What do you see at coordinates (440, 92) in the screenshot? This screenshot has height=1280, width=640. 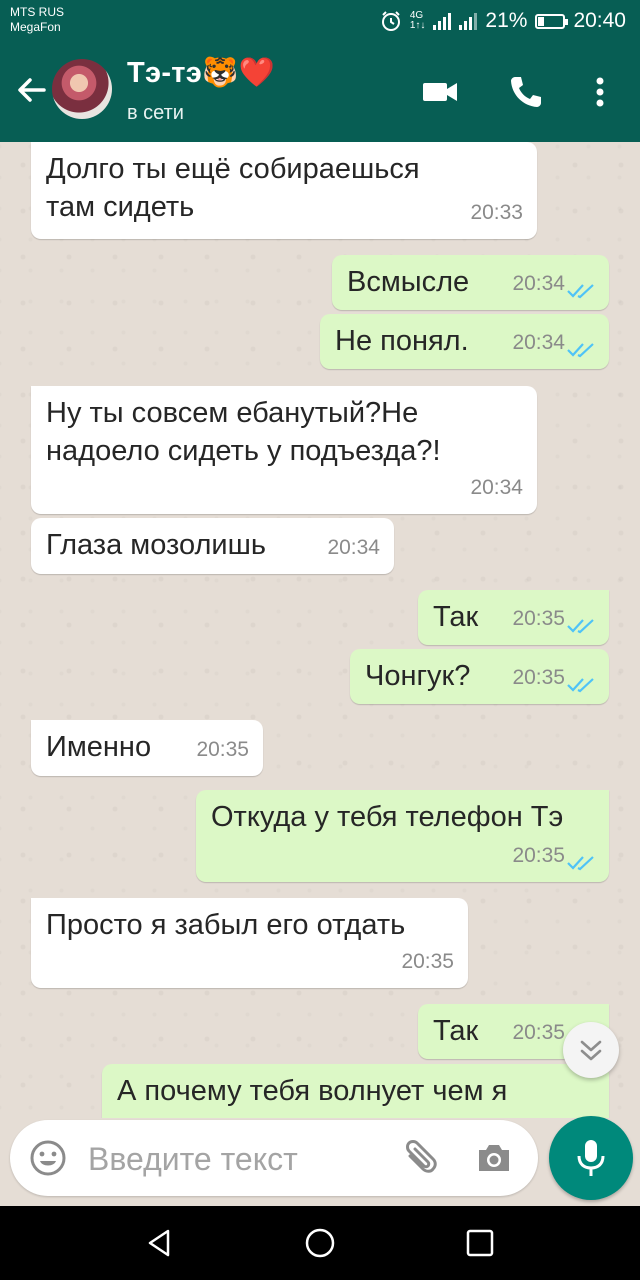 I see `video-camera-icon` at bounding box center [440, 92].